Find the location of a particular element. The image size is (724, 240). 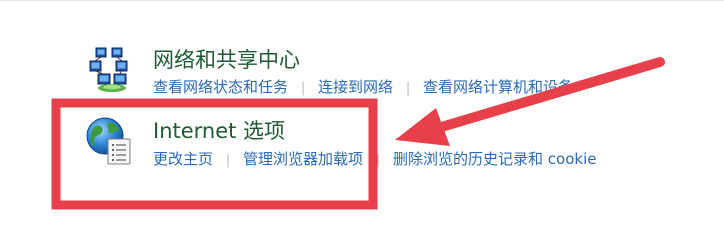

view-network-status-link: 查看网络状态和任务 is located at coordinates (220, 87).